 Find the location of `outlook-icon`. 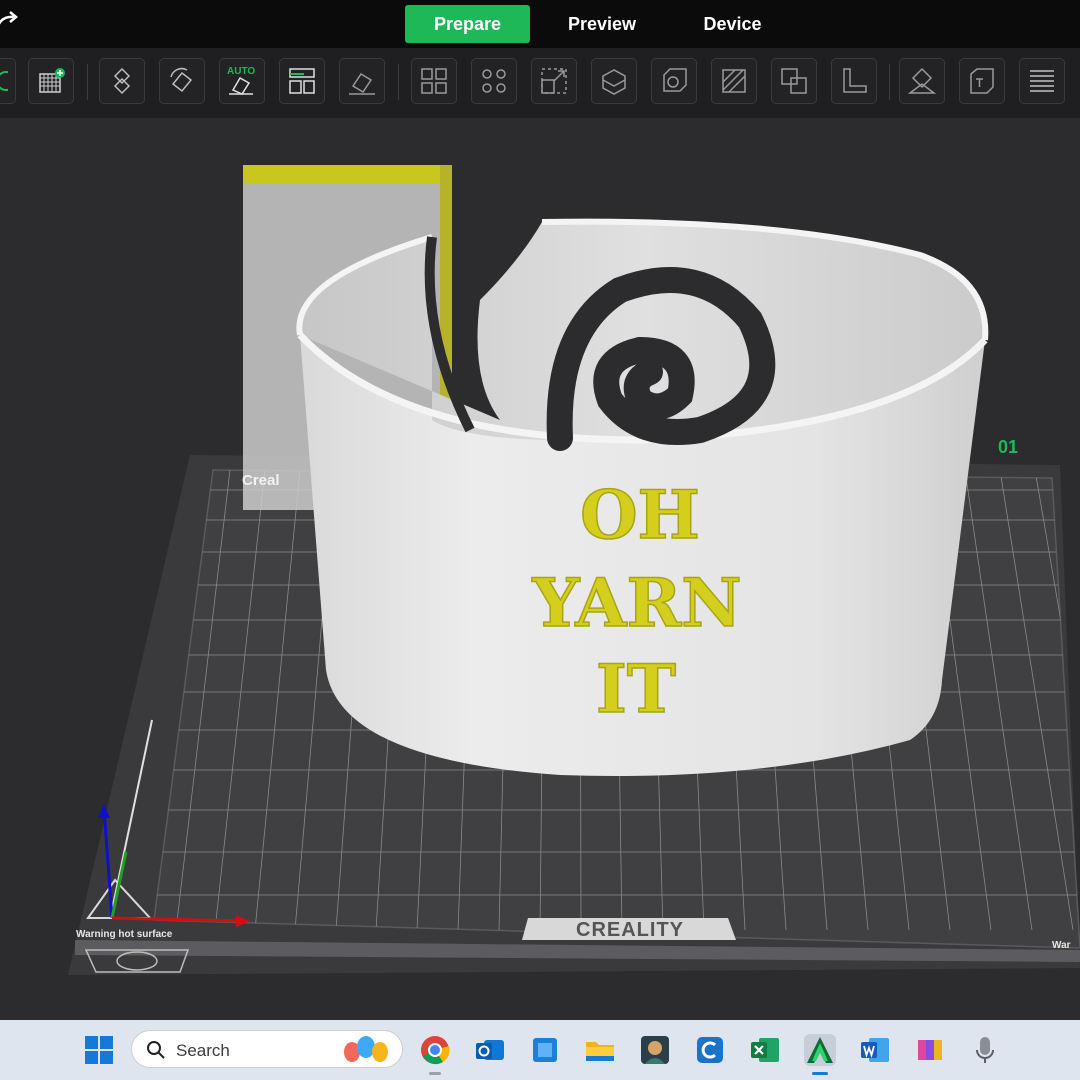

outlook-icon is located at coordinates (490, 1050).